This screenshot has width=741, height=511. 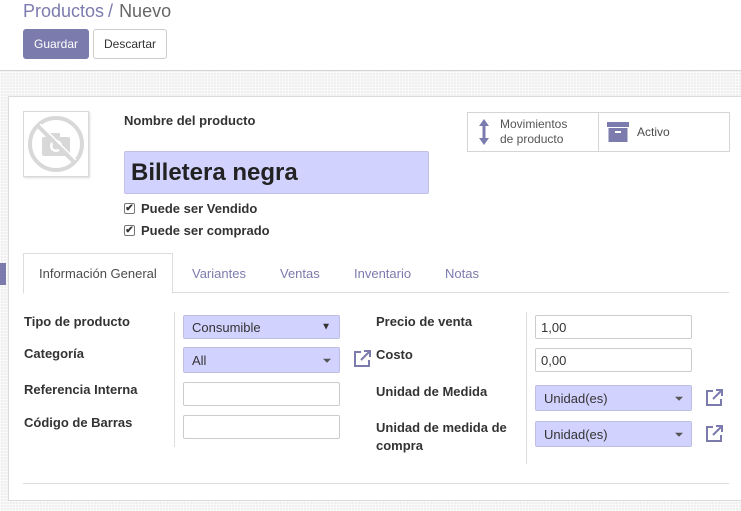 What do you see at coordinates (81, 389) in the screenshot?
I see `internal-reference-label: Referencia Interna` at bounding box center [81, 389].